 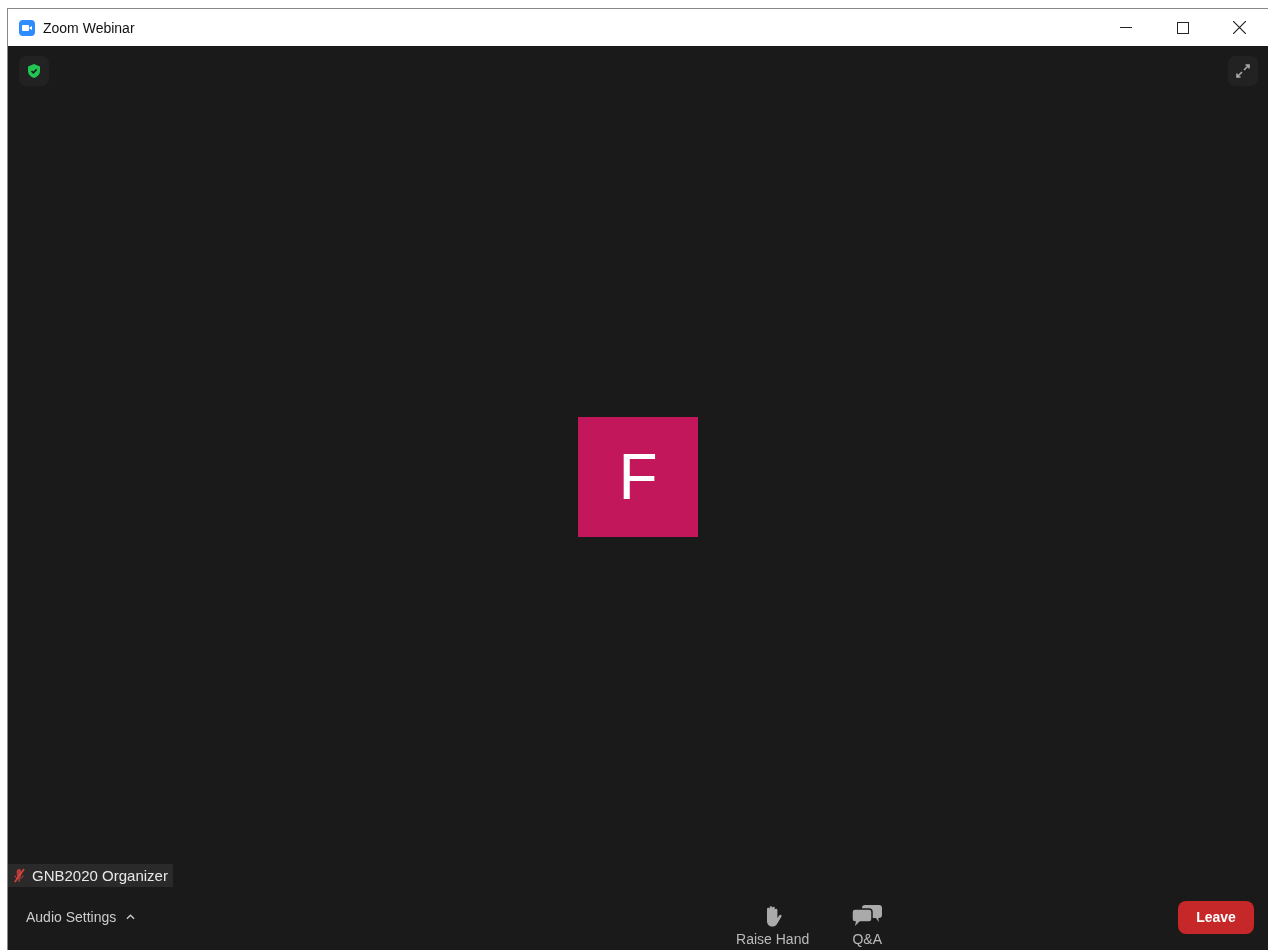 I want to click on avatar-tile: F, so click(x=638, y=477).